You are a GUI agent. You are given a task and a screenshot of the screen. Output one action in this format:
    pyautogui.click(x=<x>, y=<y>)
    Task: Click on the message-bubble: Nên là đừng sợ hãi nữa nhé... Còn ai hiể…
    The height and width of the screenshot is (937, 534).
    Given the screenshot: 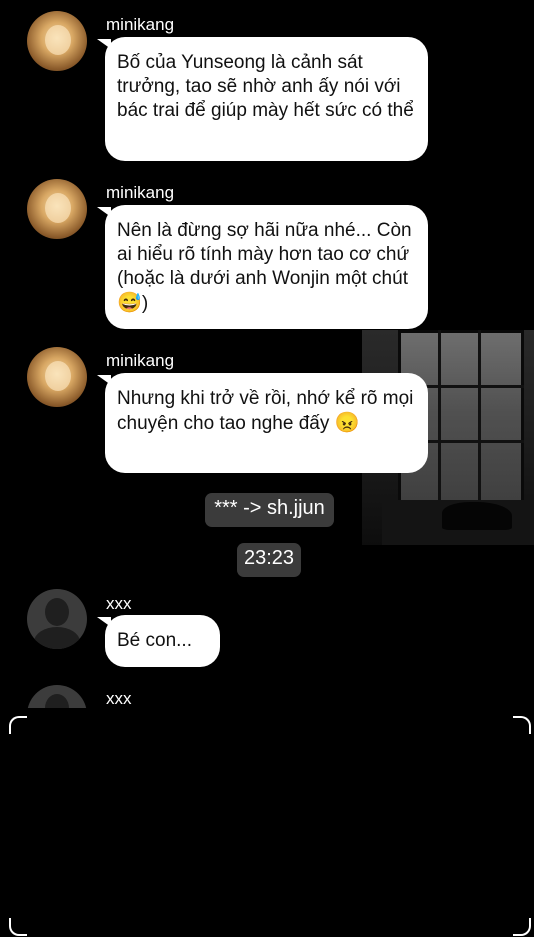 What is the action you would take?
    pyautogui.click(x=262, y=267)
    